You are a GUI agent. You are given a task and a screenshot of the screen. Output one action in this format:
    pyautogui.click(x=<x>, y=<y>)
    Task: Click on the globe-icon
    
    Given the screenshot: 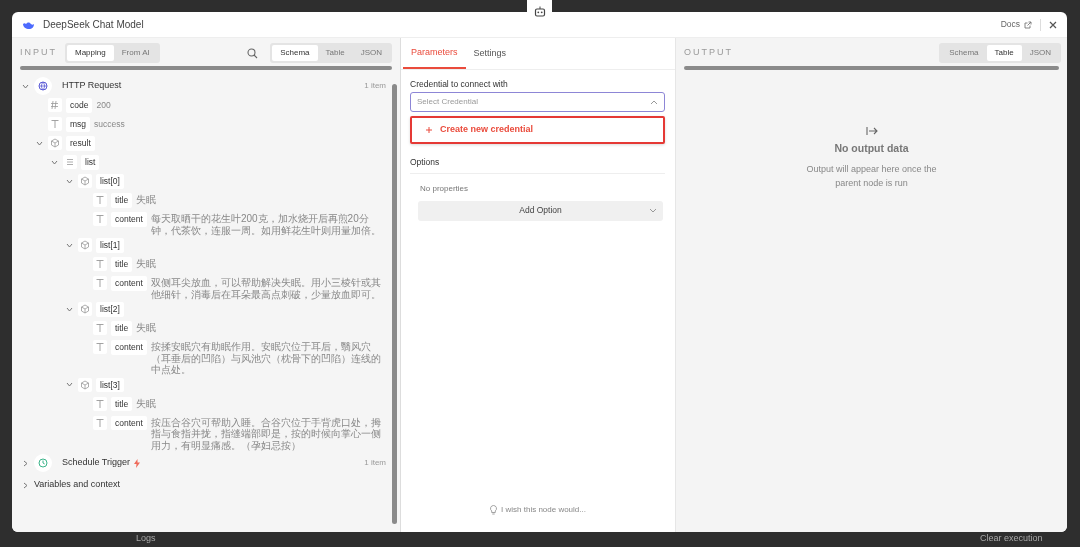 What is the action you would take?
    pyautogui.click(x=43, y=86)
    